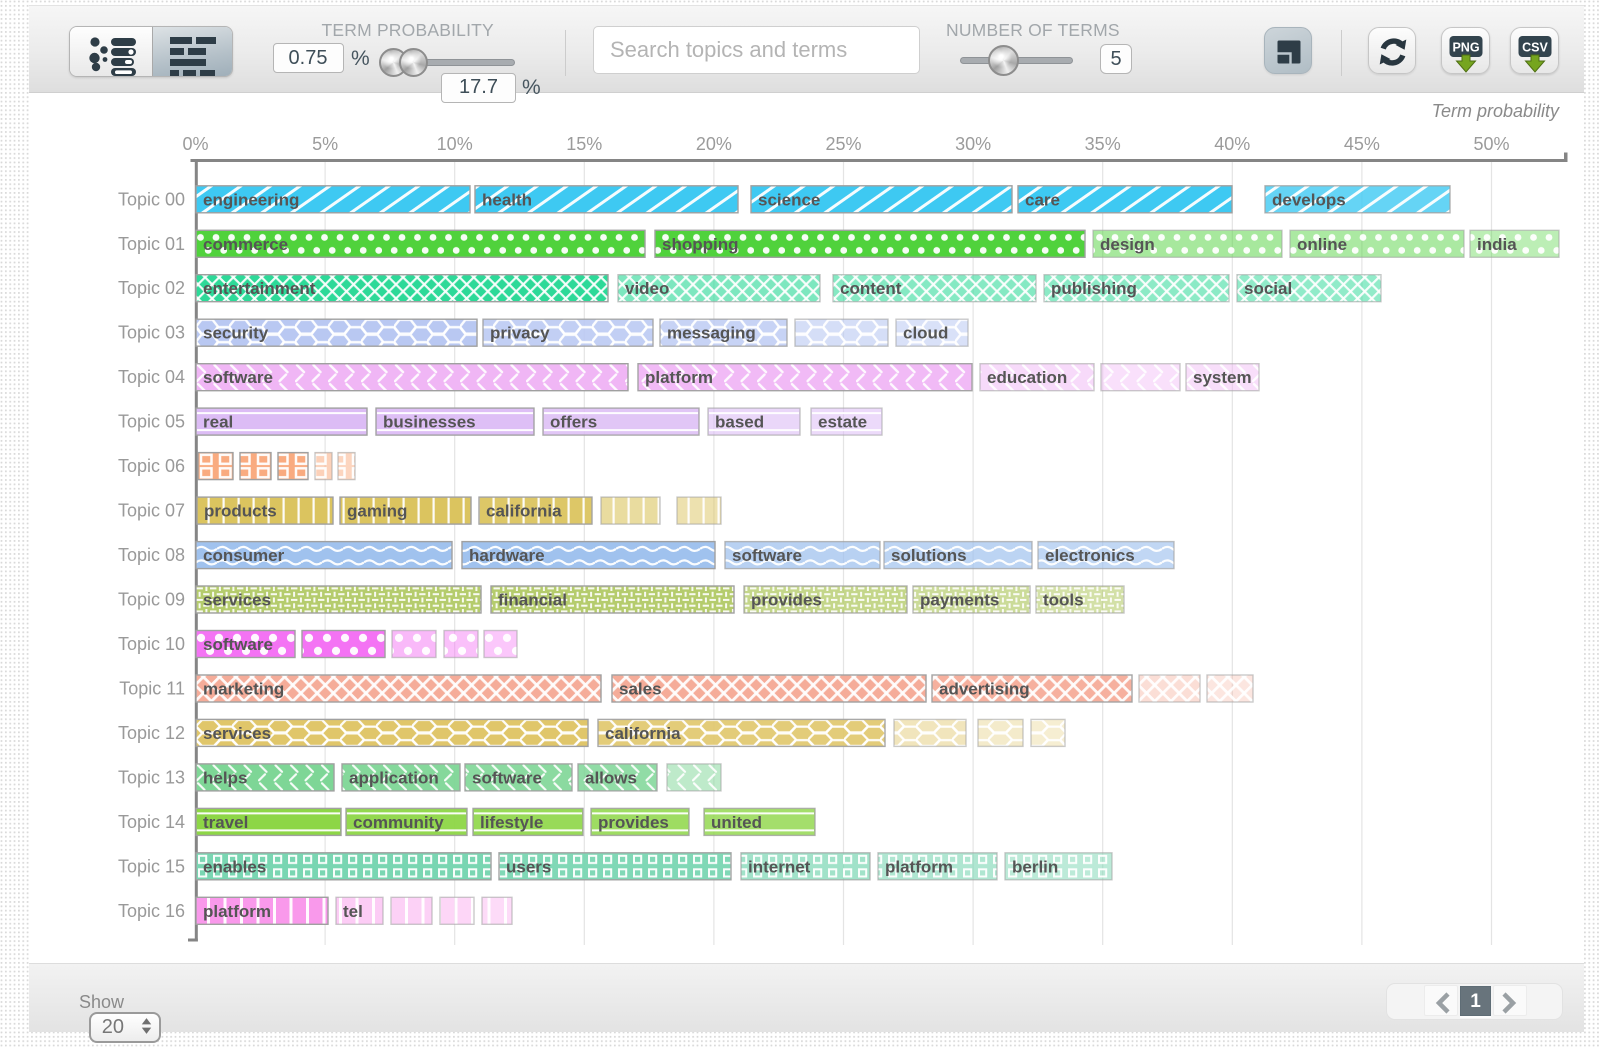 This screenshot has height=1047, width=1600. Describe the element at coordinates (640, 689) in the screenshot. I see `svg-text: sales` at that location.